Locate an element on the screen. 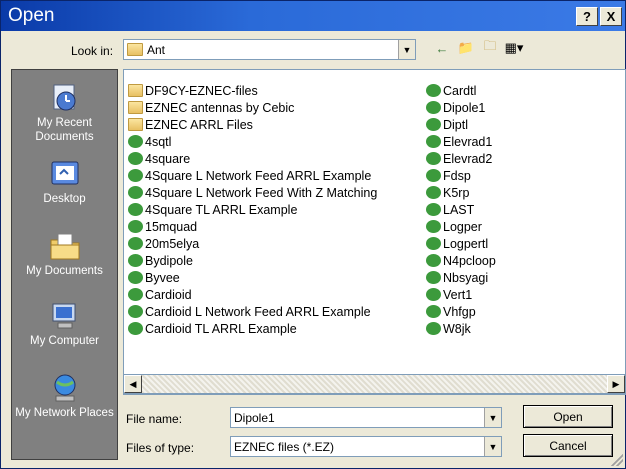  list-item: Diptl is located at coordinates (461, 124).